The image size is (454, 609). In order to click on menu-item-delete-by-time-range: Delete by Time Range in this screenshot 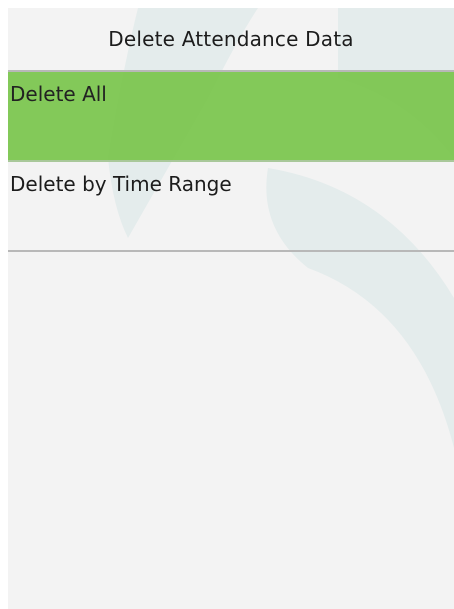, I will do `click(231, 207)`.